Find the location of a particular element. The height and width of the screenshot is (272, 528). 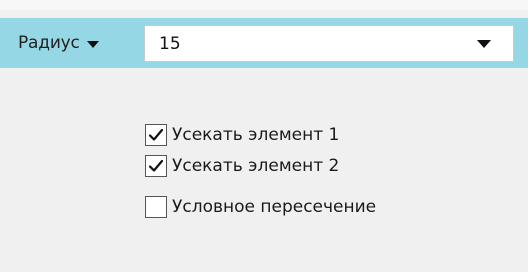

truncate-element-1-label: Усекать элемент 1 is located at coordinates (256, 135).